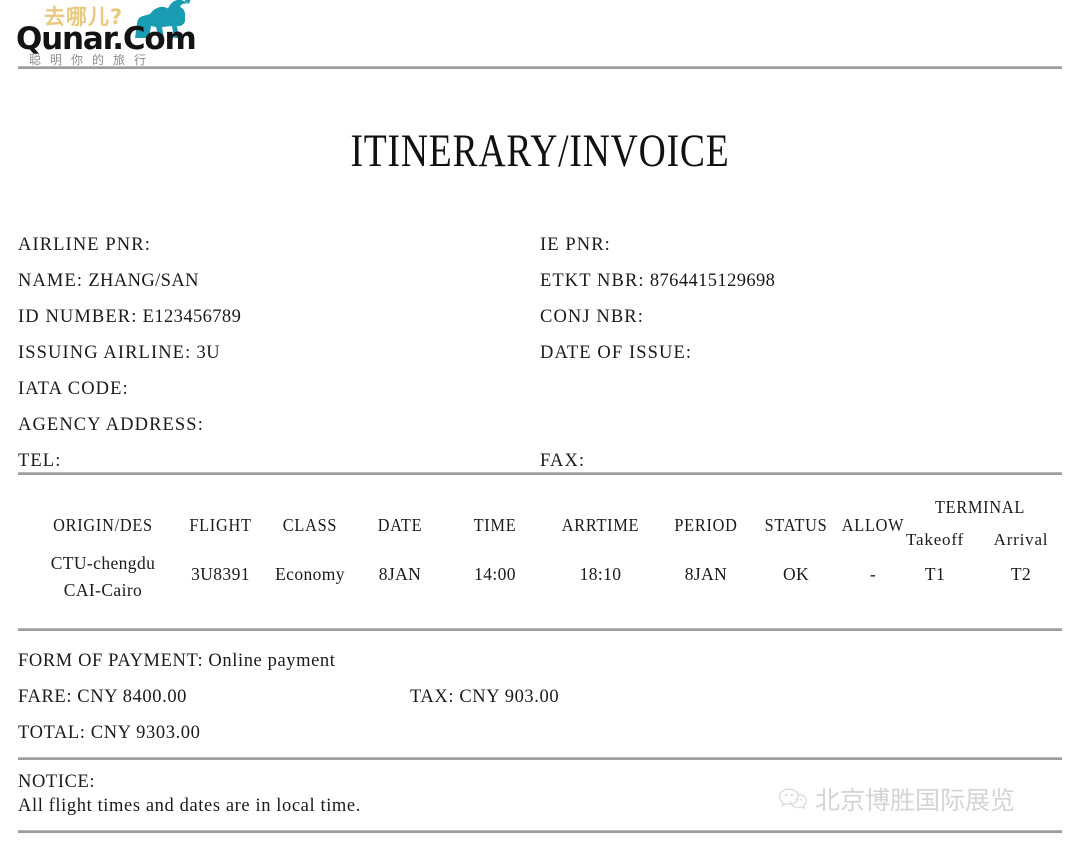 The image size is (1080, 851). What do you see at coordinates (540, 629) in the screenshot?
I see `divider-table` at bounding box center [540, 629].